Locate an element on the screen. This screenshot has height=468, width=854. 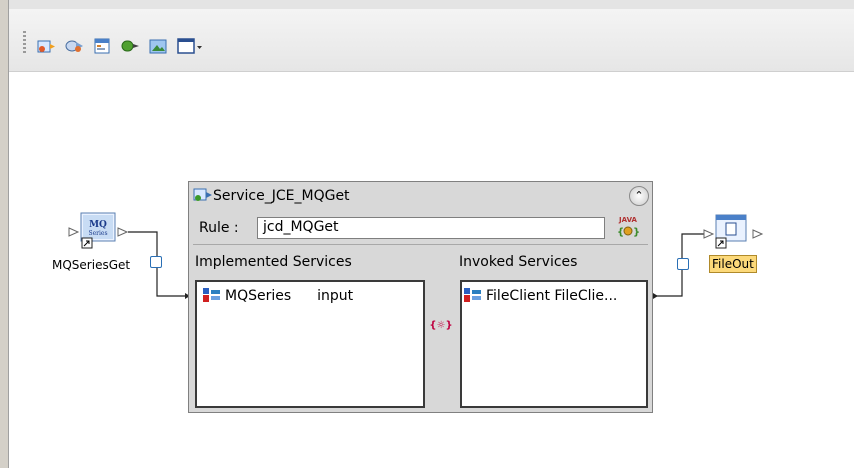
wire-arrow-out is located at coordinates (655, 296).